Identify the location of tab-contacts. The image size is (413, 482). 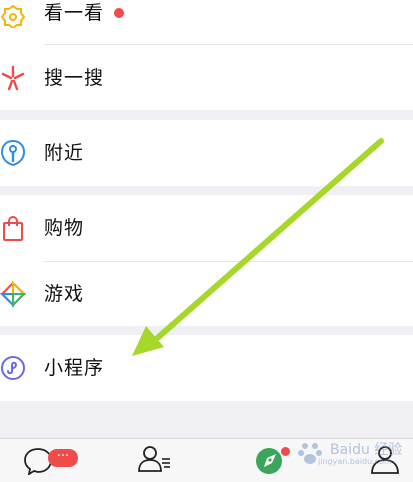
(164, 460).